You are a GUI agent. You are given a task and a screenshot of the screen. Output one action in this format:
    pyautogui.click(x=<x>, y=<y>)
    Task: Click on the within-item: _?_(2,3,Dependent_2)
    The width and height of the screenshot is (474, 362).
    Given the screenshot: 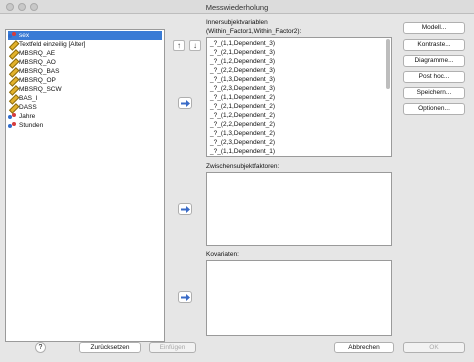 What is the action you would take?
    pyautogui.click(x=242, y=142)
    